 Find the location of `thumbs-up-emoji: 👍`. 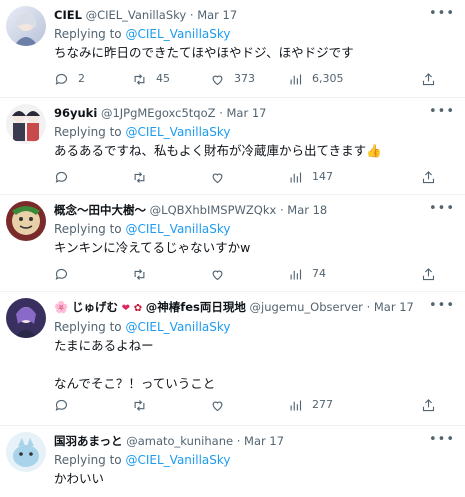

thumbs-up-emoji: 👍 is located at coordinates (374, 150).